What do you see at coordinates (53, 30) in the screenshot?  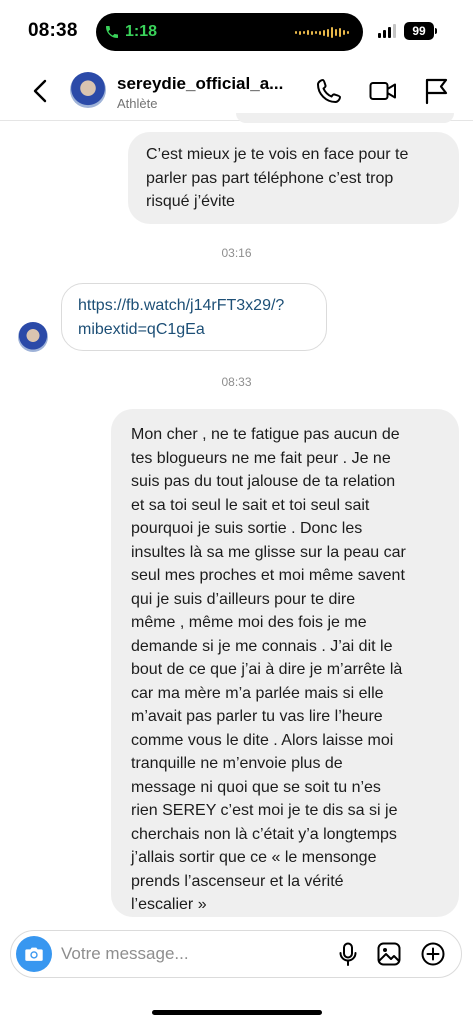 I see `status-time: 08:38` at bounding box center [53, 30].